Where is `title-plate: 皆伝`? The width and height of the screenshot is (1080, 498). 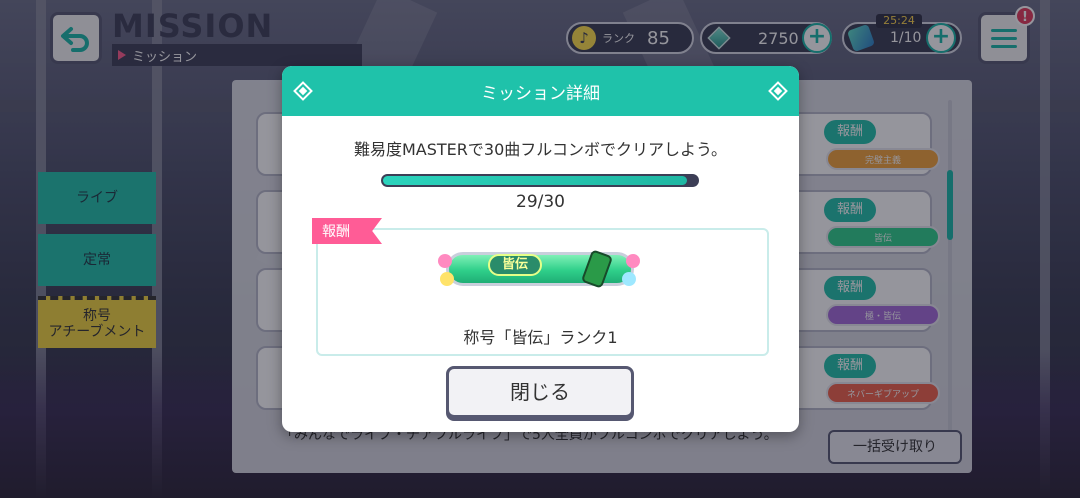
title-plate: 皆伝 is located at coordinates (540, 269).